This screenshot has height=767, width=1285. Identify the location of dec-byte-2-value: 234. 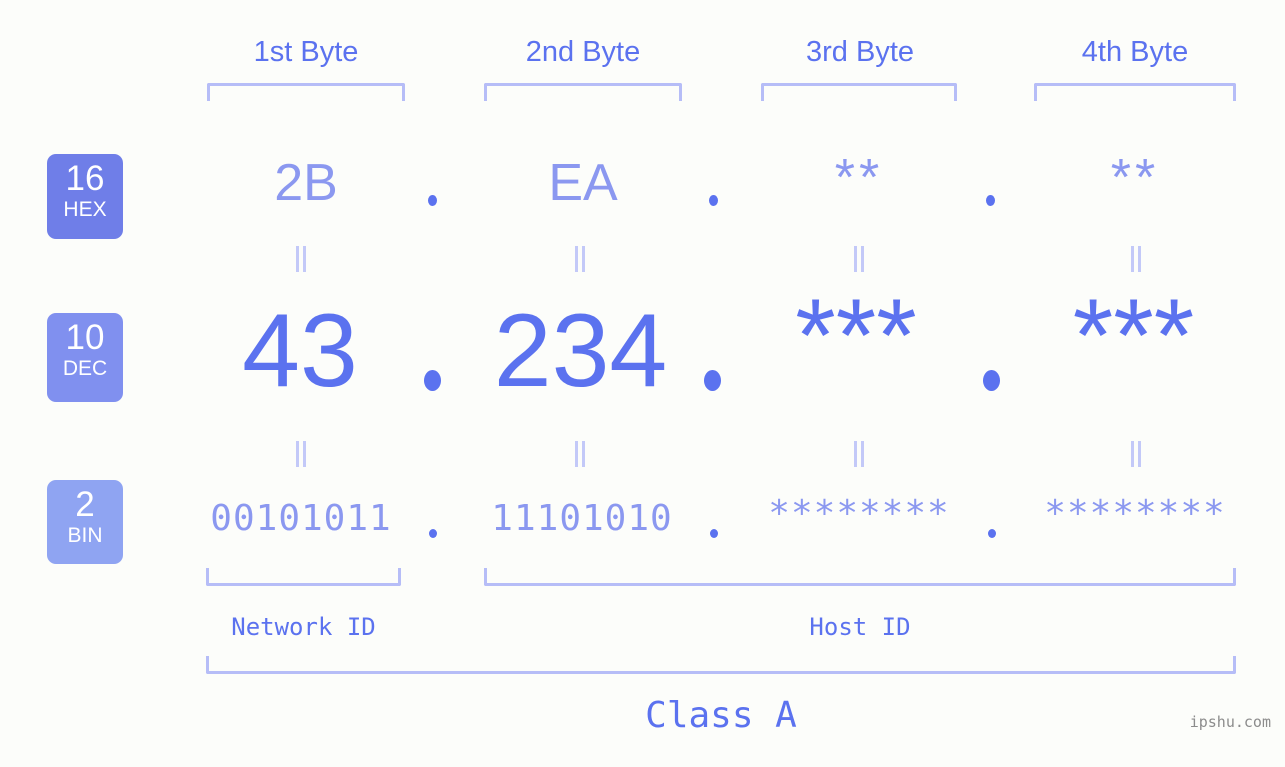
(580, 351).